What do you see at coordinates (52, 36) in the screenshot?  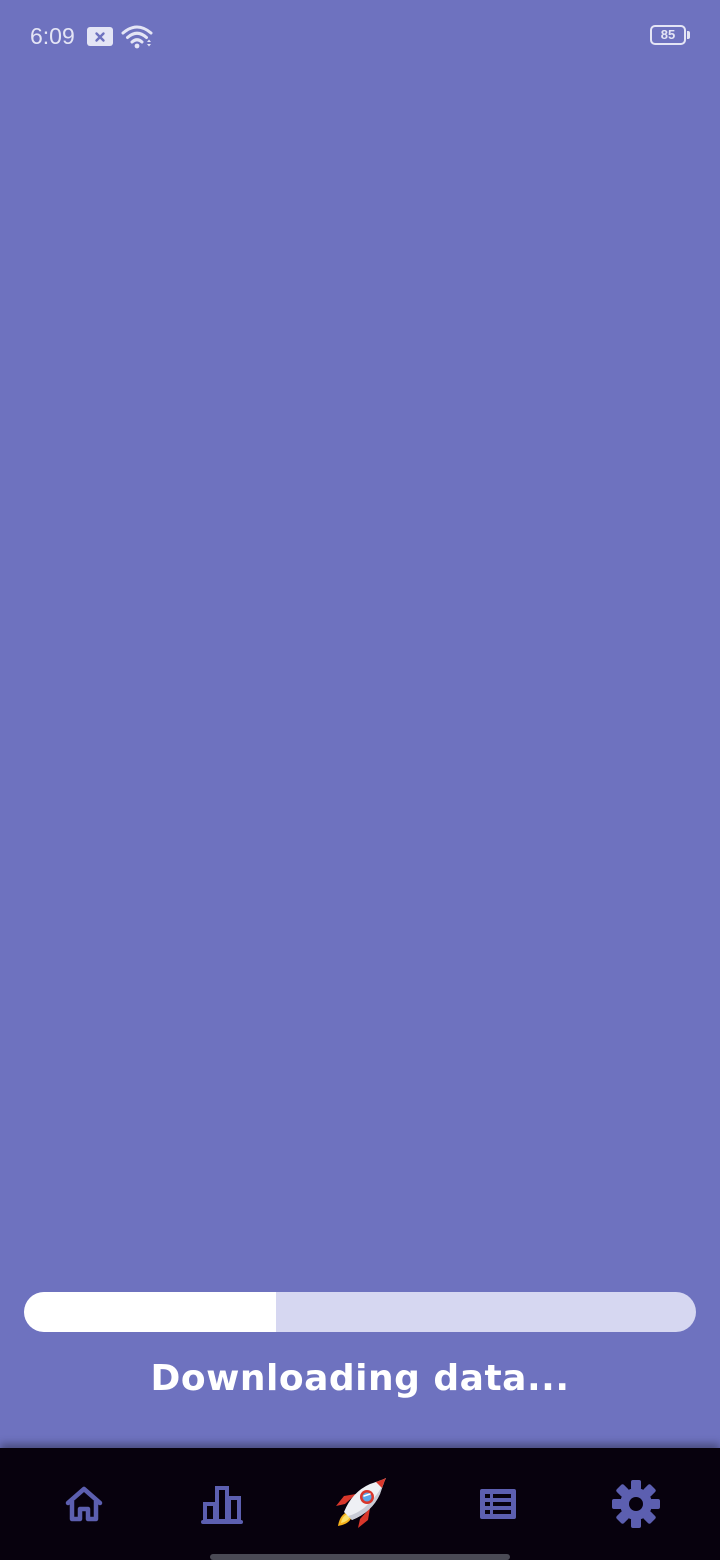 I see `status-time: 6:09` at bounding box center [52, 36].